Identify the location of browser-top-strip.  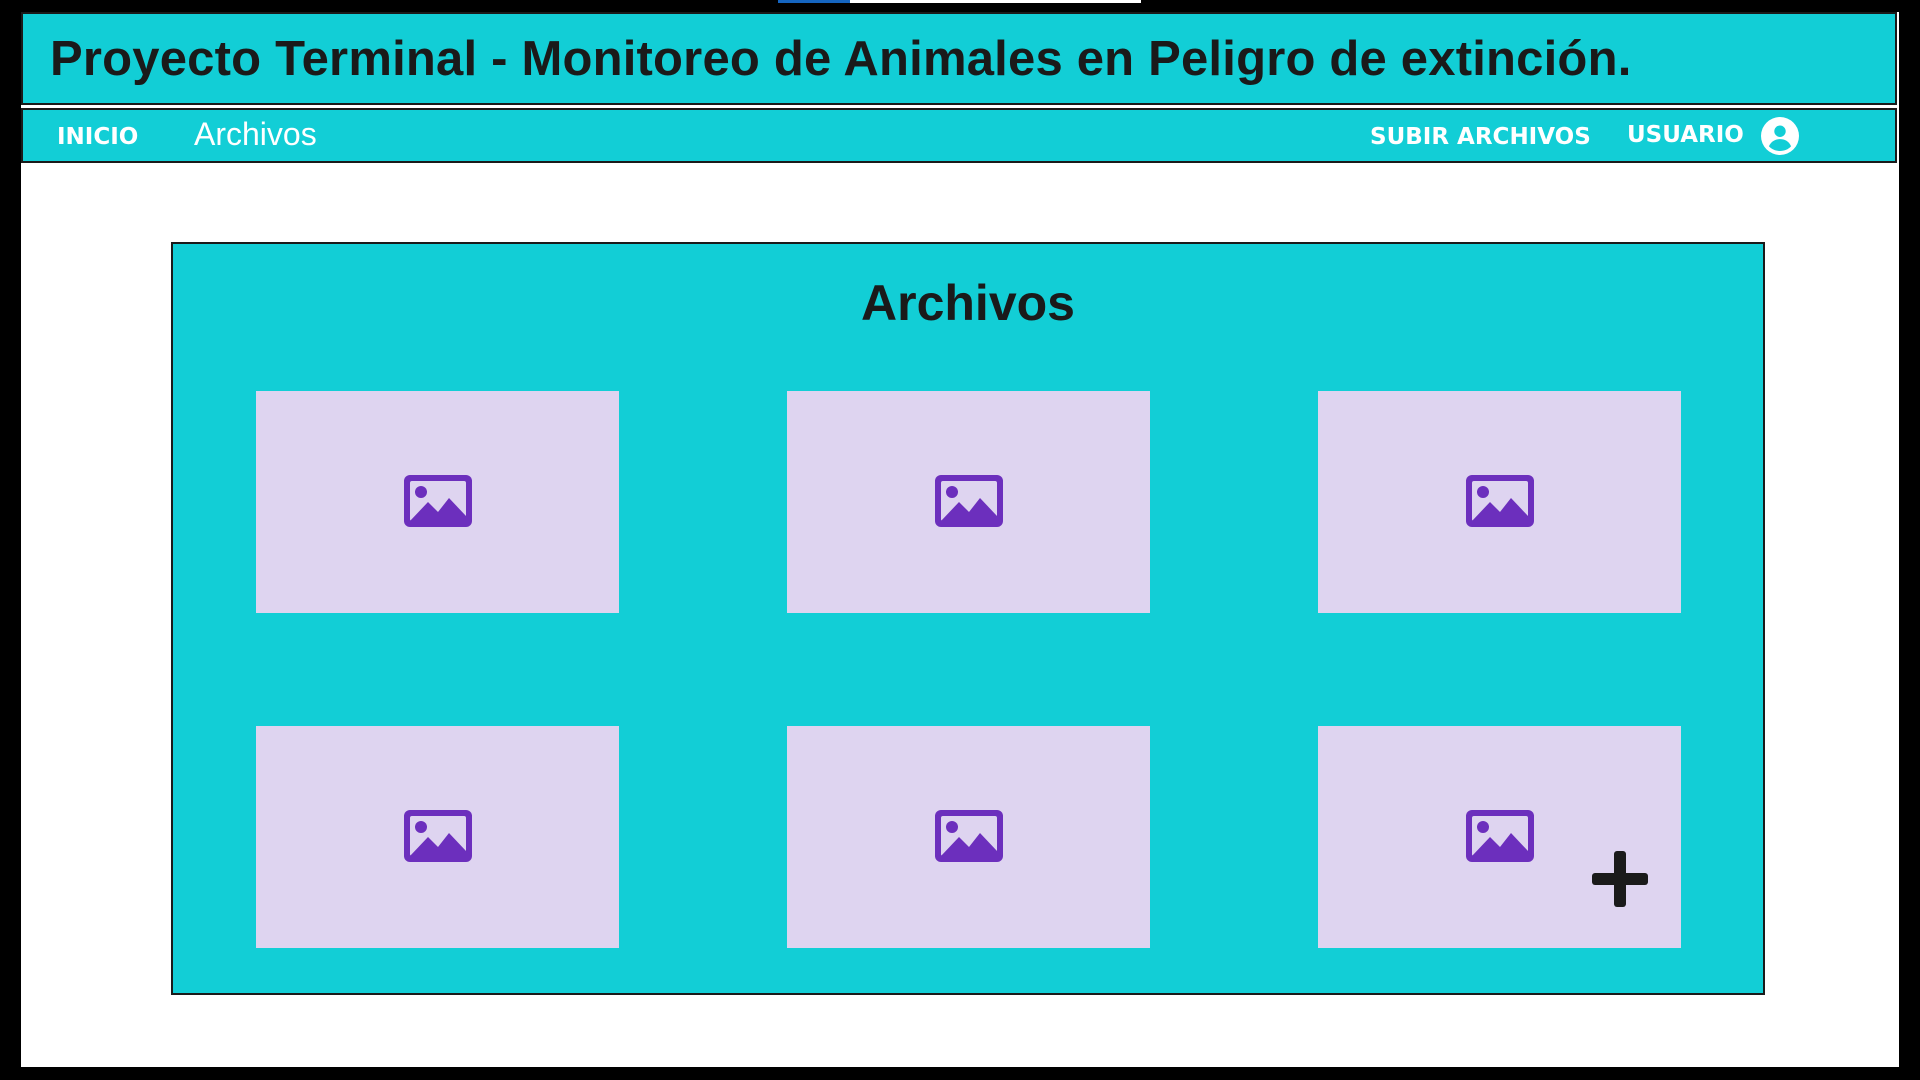
(959, 1).